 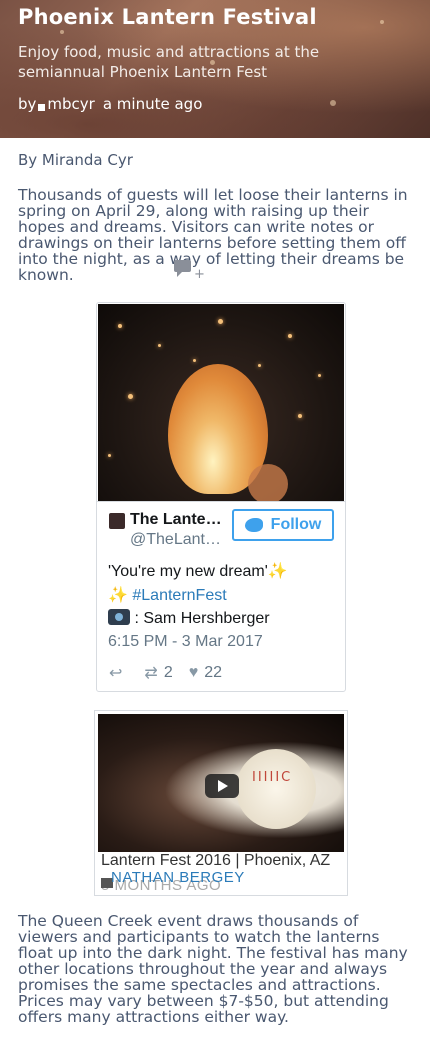 What do you see at coordinates (75, 160) in the screenshot?
I see `article-byline: By Miranda Cyr` at bounding box center [75, 160].